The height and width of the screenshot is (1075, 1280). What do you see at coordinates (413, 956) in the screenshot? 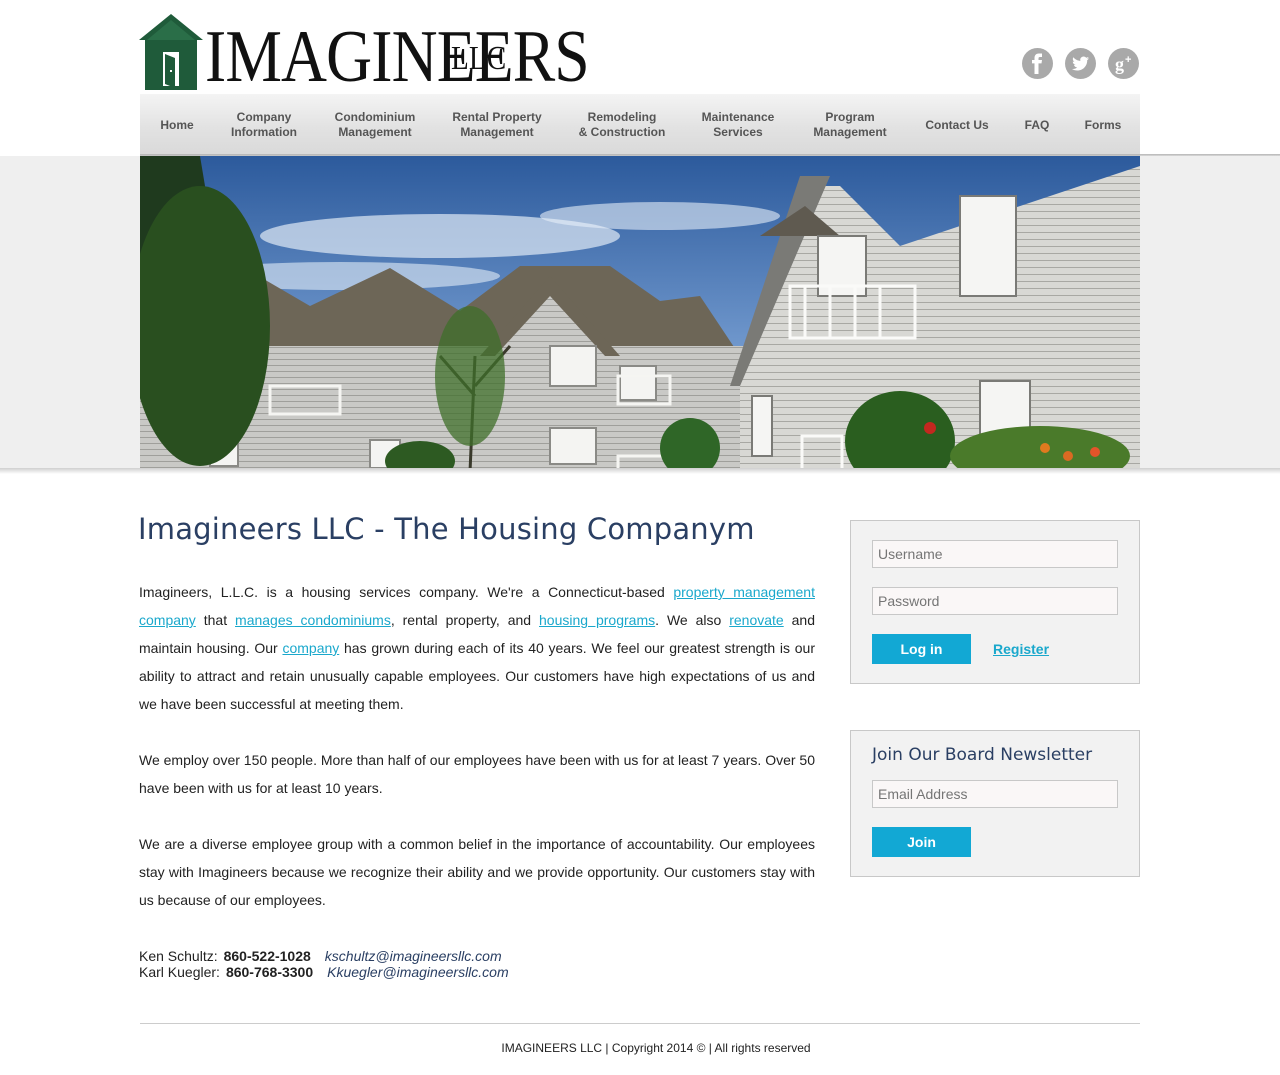
I see `contact-email: kschultz@imagineersllc.com` at bounding box center [413, 956].